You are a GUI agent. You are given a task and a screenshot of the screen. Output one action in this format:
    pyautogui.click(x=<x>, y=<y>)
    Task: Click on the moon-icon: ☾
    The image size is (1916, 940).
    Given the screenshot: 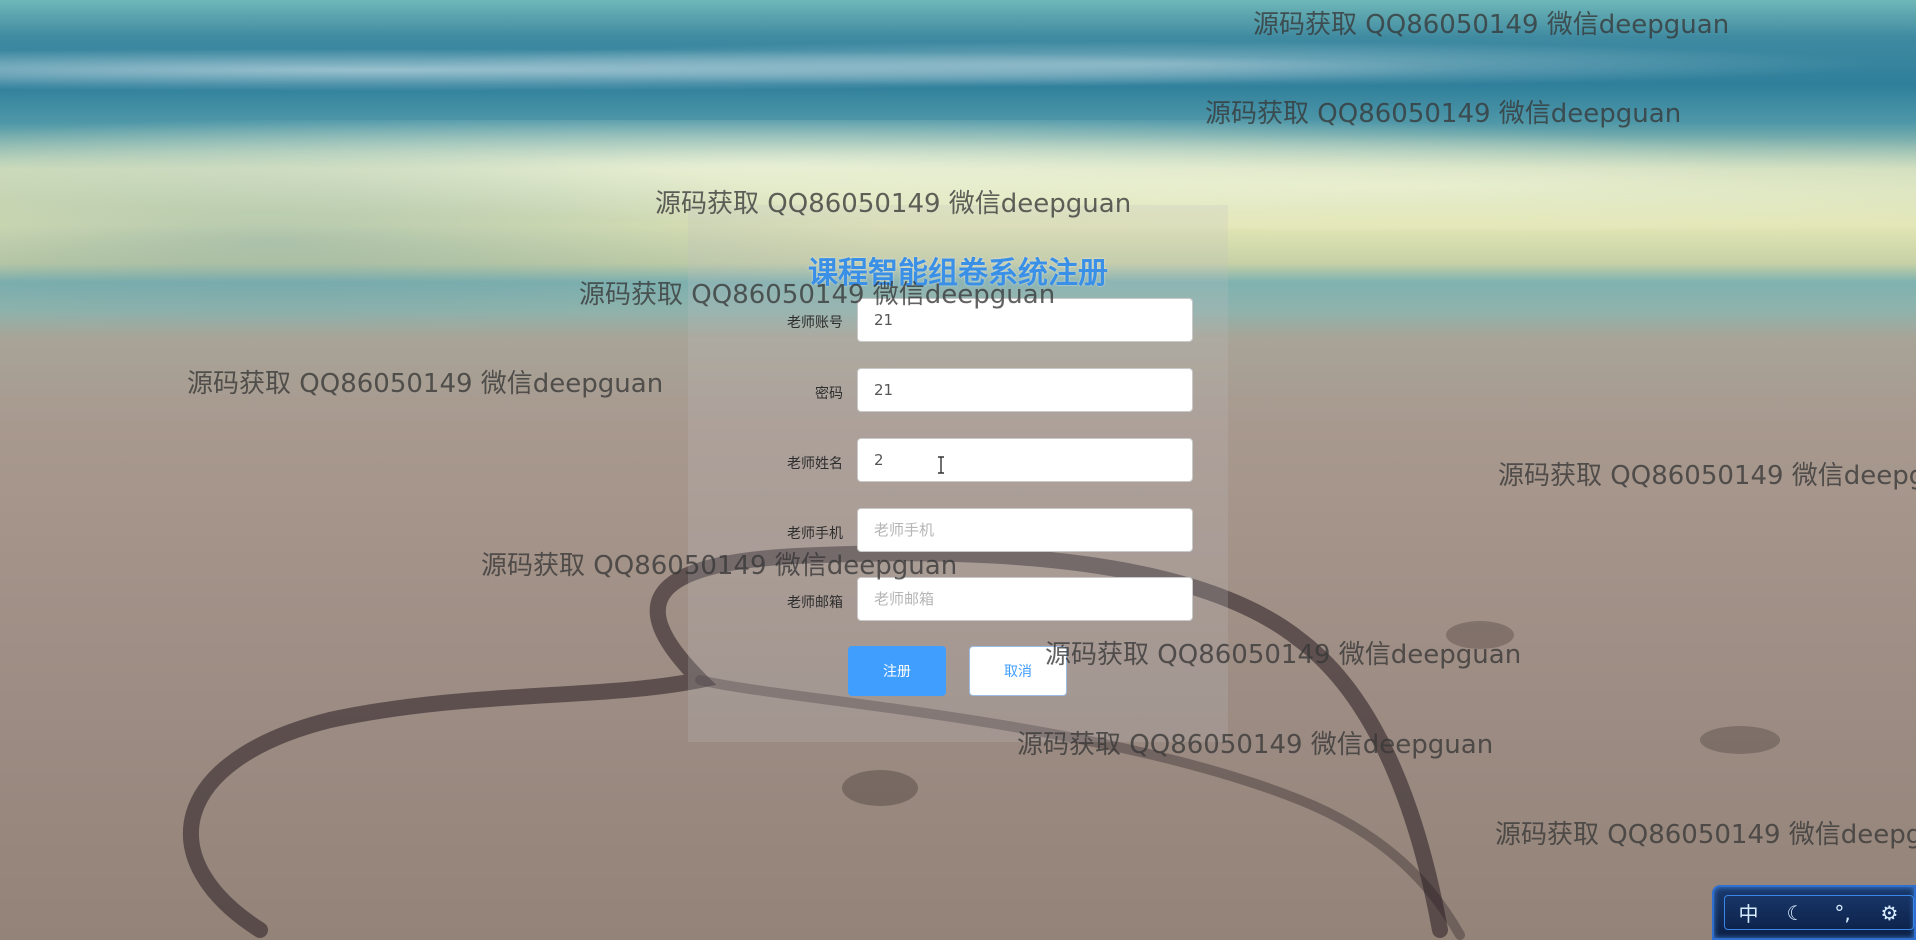 What is the action you would take?
    pyautogui.click(x=1796, y=913)
    